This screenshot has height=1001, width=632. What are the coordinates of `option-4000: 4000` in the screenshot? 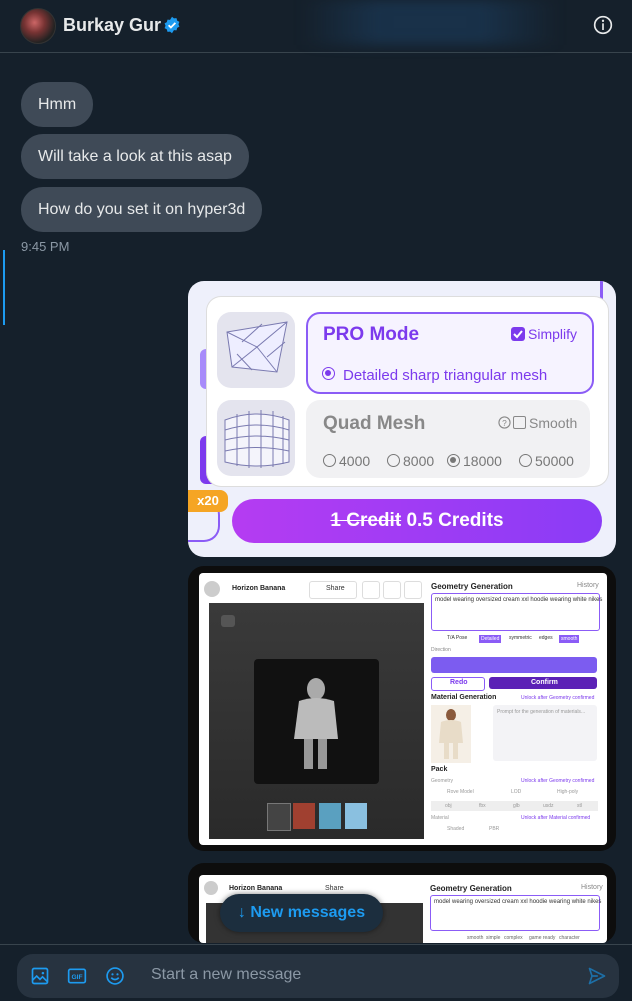 It's located at (355, 461).